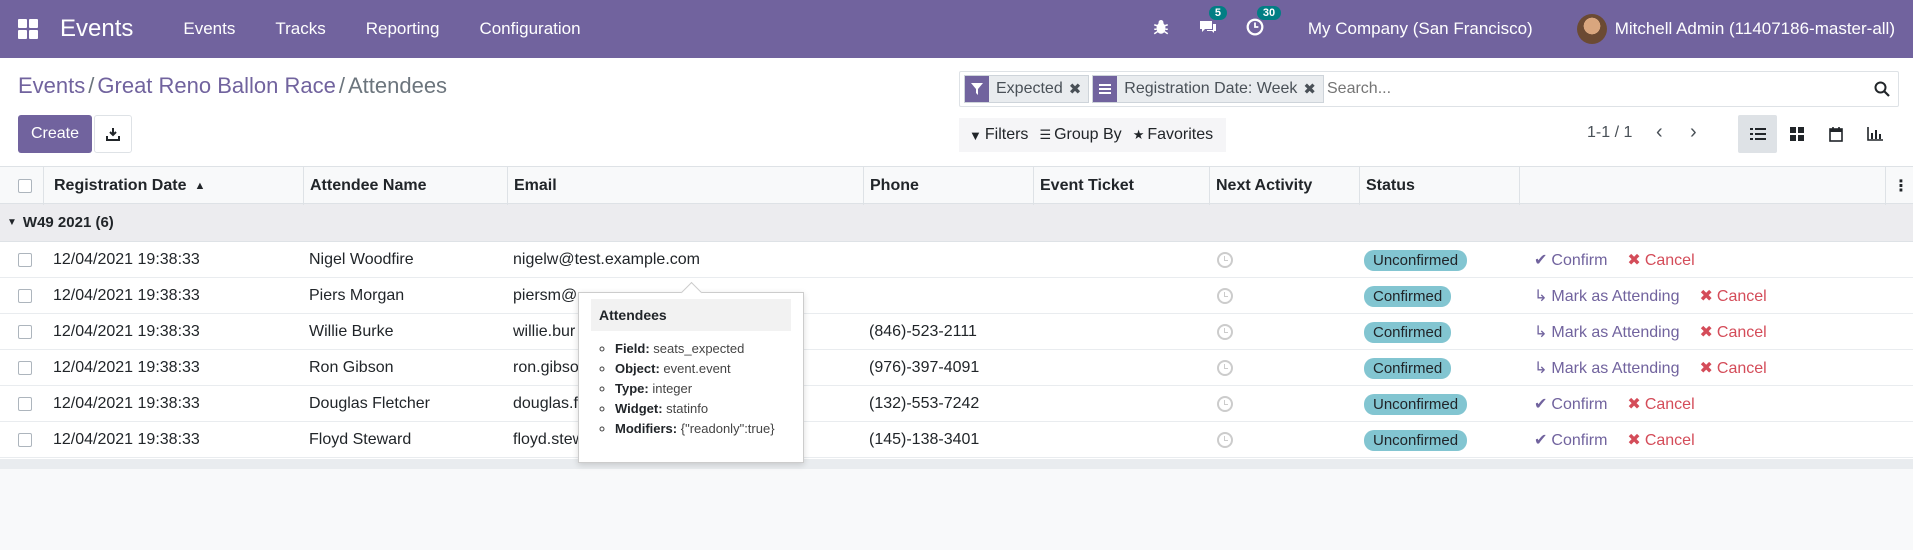 This screenshot has width=1913, height=550. What do you see at coordinates (1596, 89) in the screenshot?
I see `search-input` at bounding box center [1596, 89].